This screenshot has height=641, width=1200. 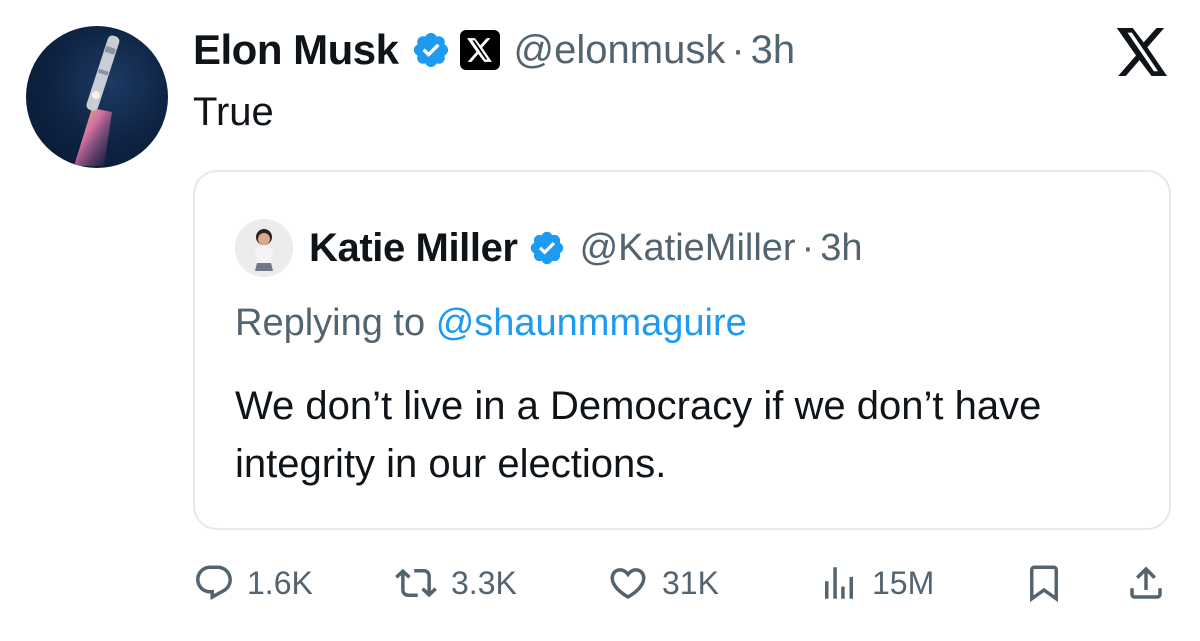 What do you see at coordinates (330, 323) in the screenshot?
I see `replying-prefix: Replying to` at bounding box center [330, 323].